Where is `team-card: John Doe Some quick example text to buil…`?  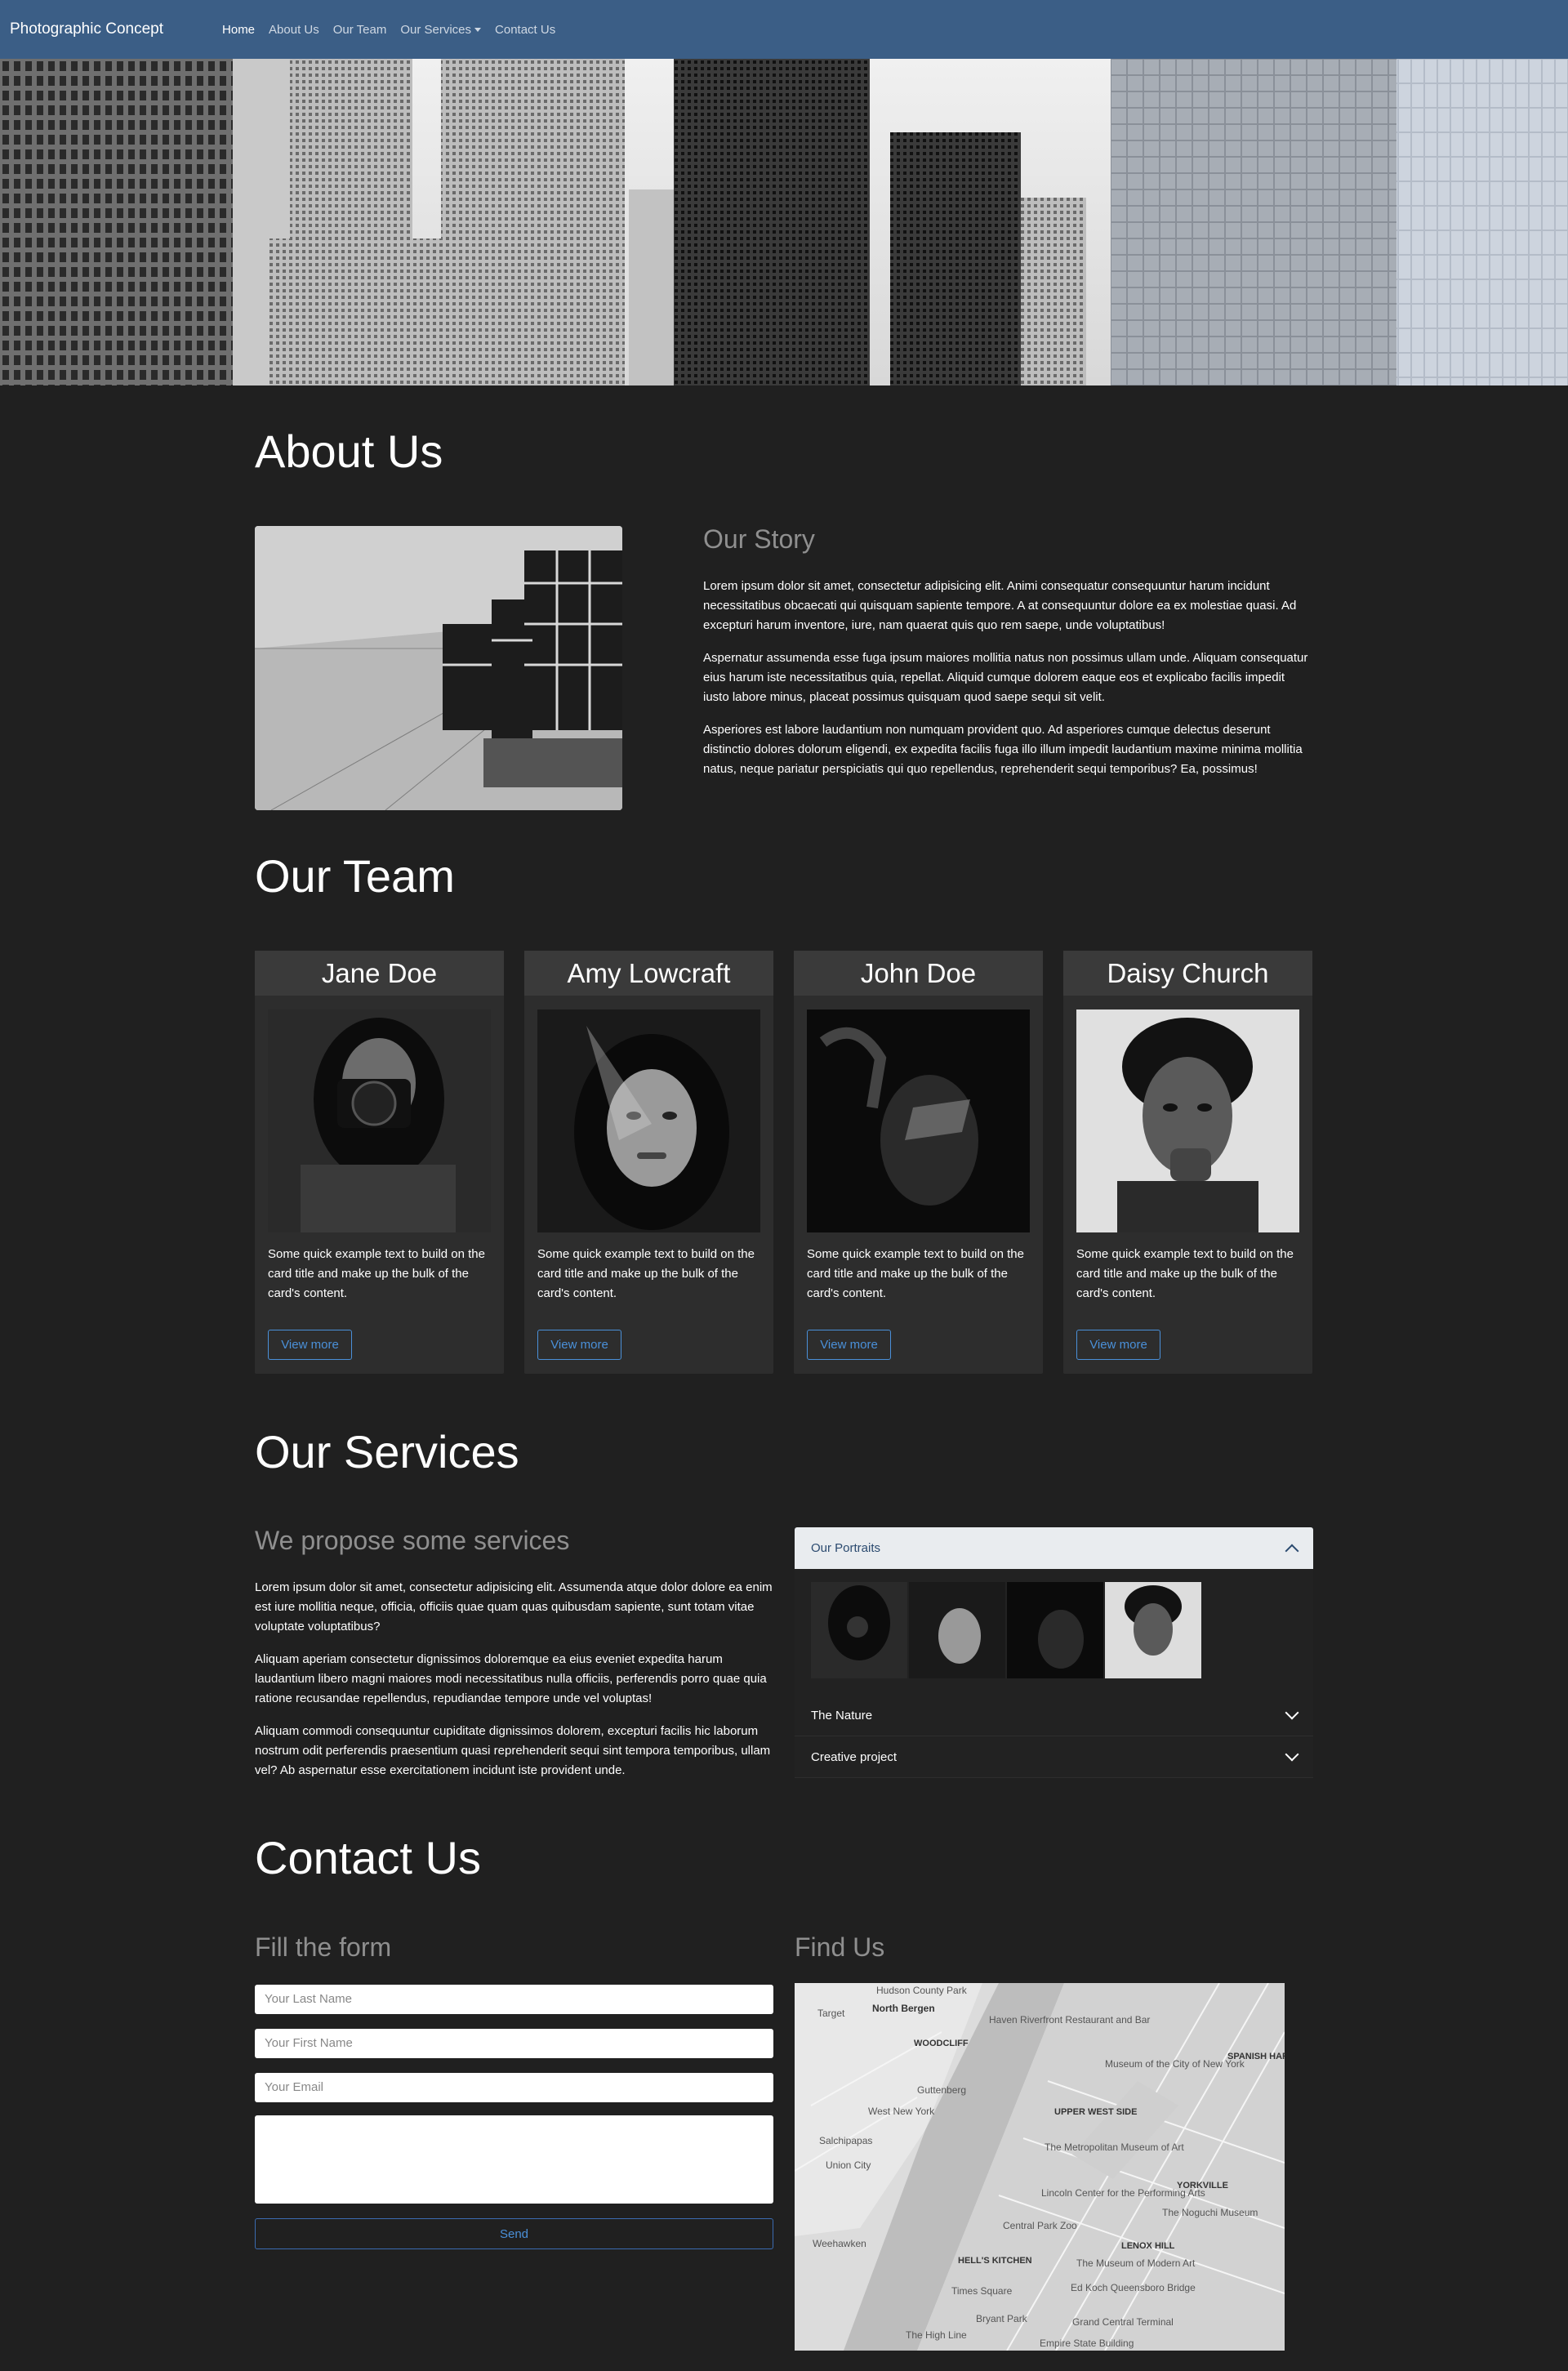
team-card: John Doe Some quick example text to buil… is located at coordinates (918, 1162).